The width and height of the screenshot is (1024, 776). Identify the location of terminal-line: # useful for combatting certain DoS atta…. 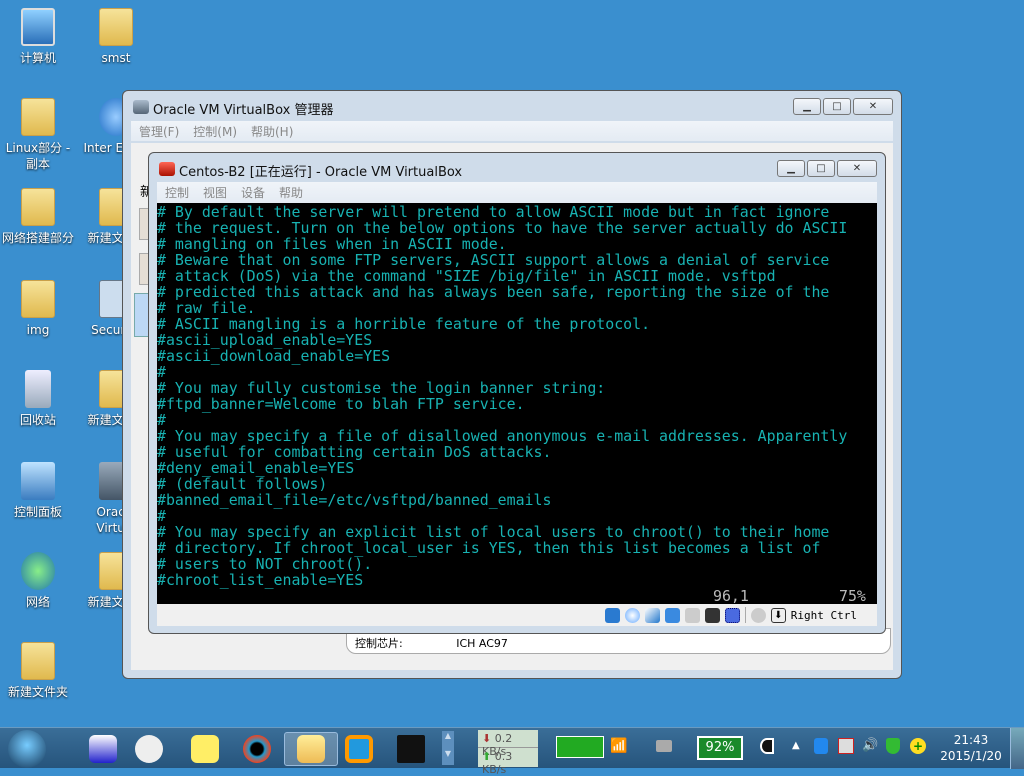
(354, 452).